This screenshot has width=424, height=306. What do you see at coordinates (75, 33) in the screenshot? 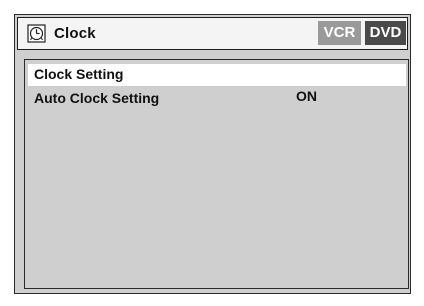
I see `menu-title: Clock` at bounding box center [75, 33].